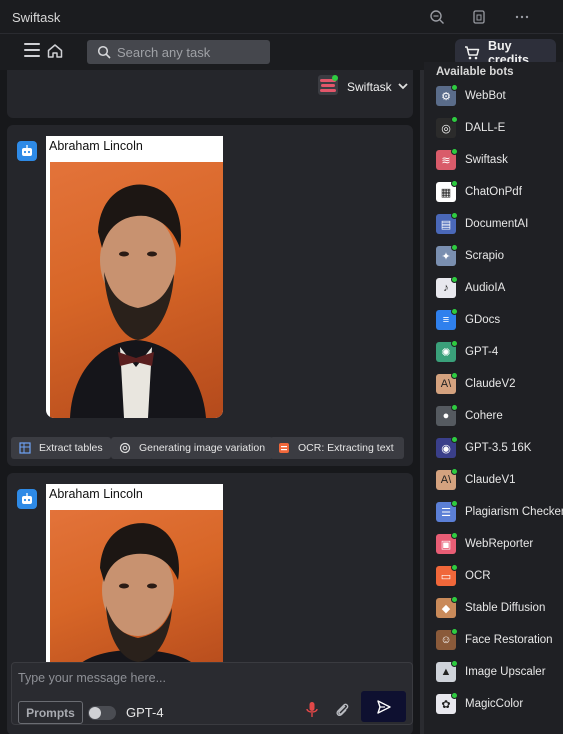 The width and height of the screenshot is (563, 734). Describe the element at coordinates (509, 640) in the screenshot. I see `sidebar-item-label: Face Restoration` at that location.